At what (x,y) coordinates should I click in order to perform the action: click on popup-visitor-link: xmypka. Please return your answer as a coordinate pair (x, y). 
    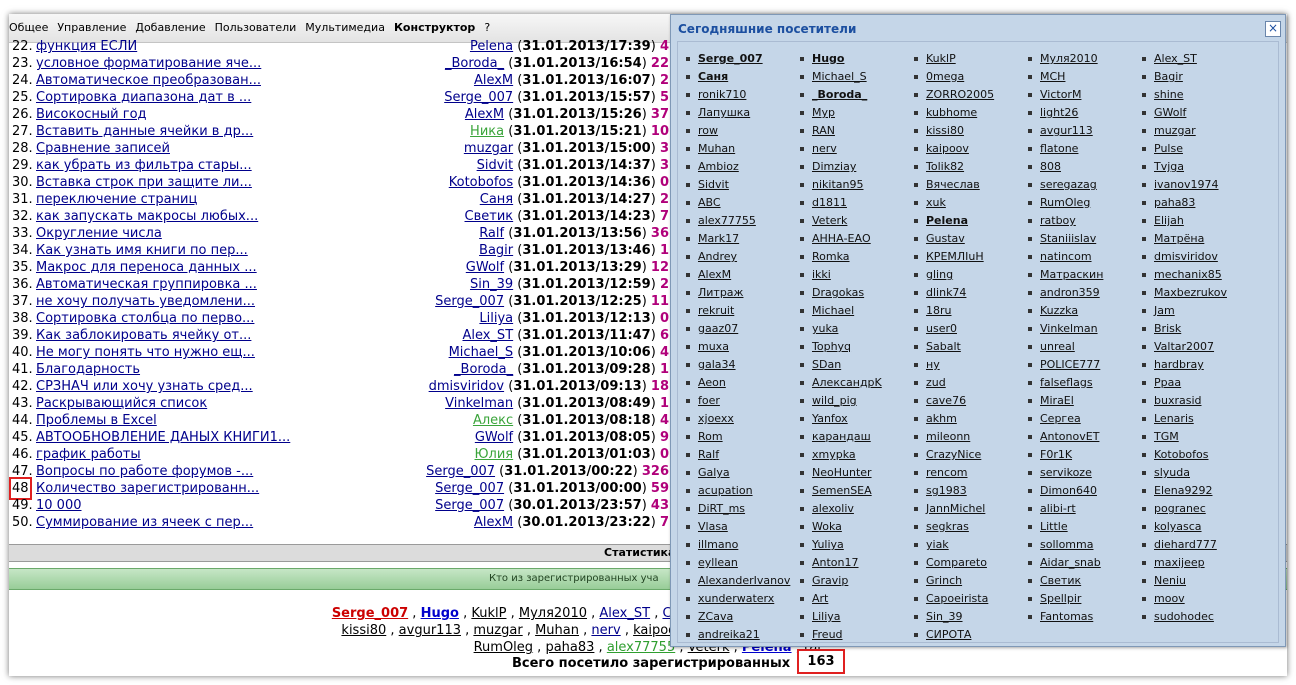
    Looking at the image, I should click on (834, 454).